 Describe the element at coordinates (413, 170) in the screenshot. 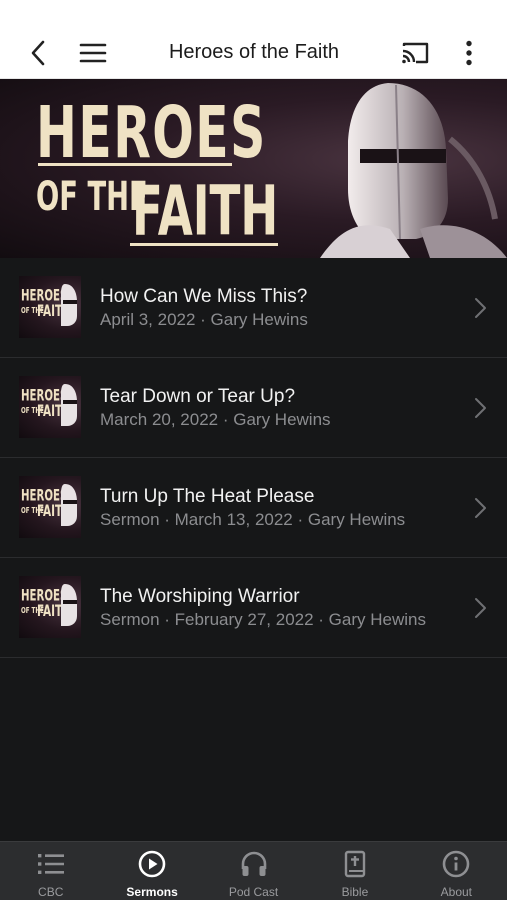

I see `knight-helmet-illustration` at that location.